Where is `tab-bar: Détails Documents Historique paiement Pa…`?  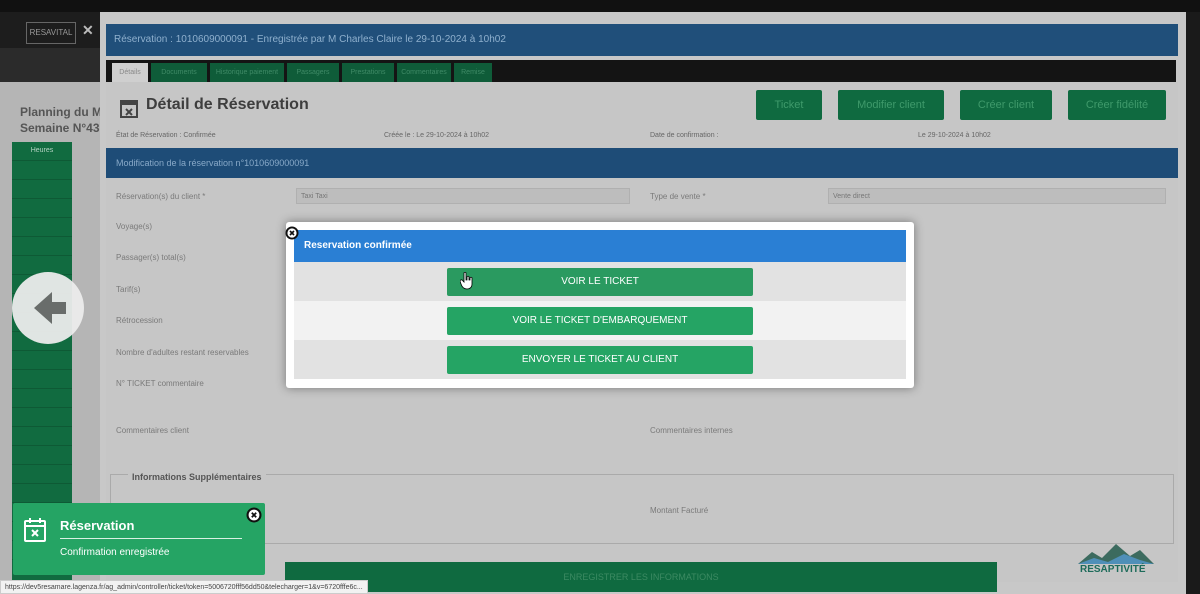
tab-bar: Détails Documents Historique paiement Pa… is located at coordinates (641, 71).